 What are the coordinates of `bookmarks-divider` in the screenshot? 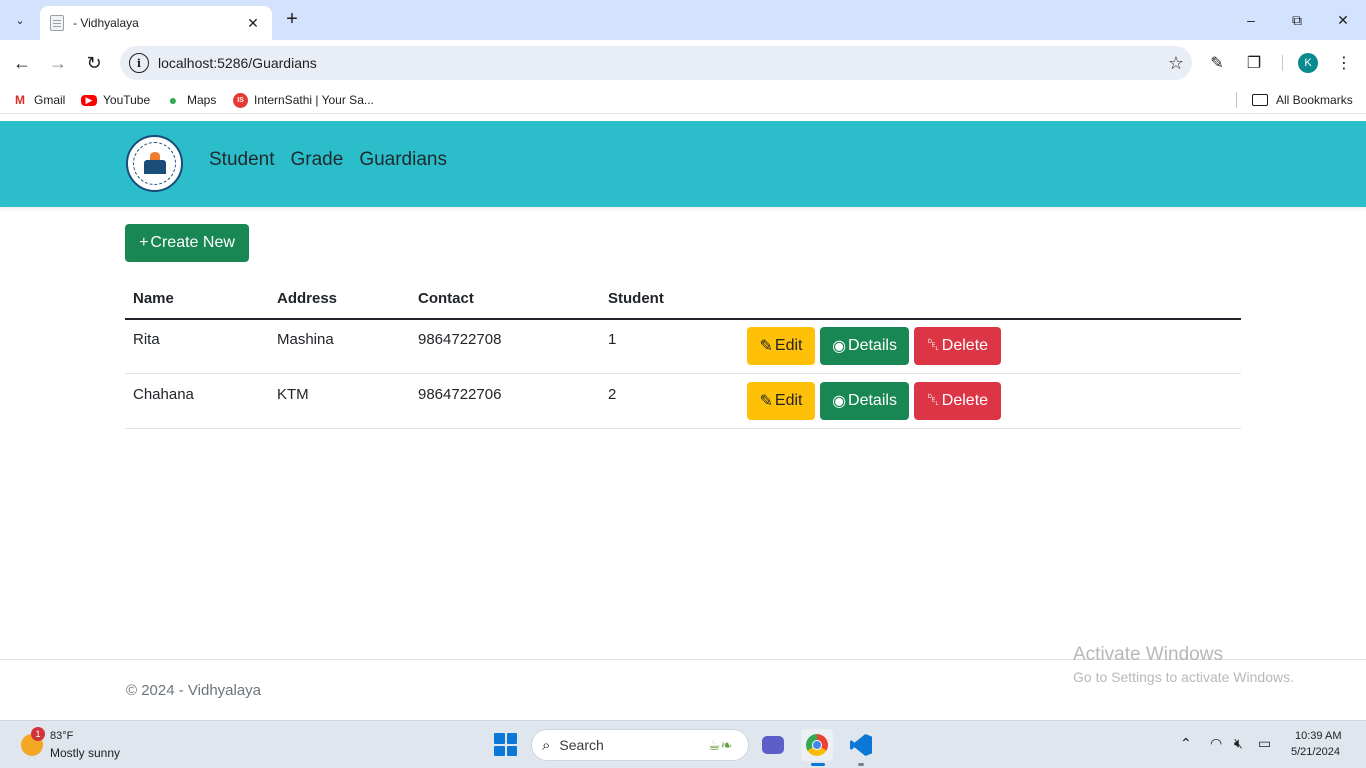 It's located at (1236, 100).